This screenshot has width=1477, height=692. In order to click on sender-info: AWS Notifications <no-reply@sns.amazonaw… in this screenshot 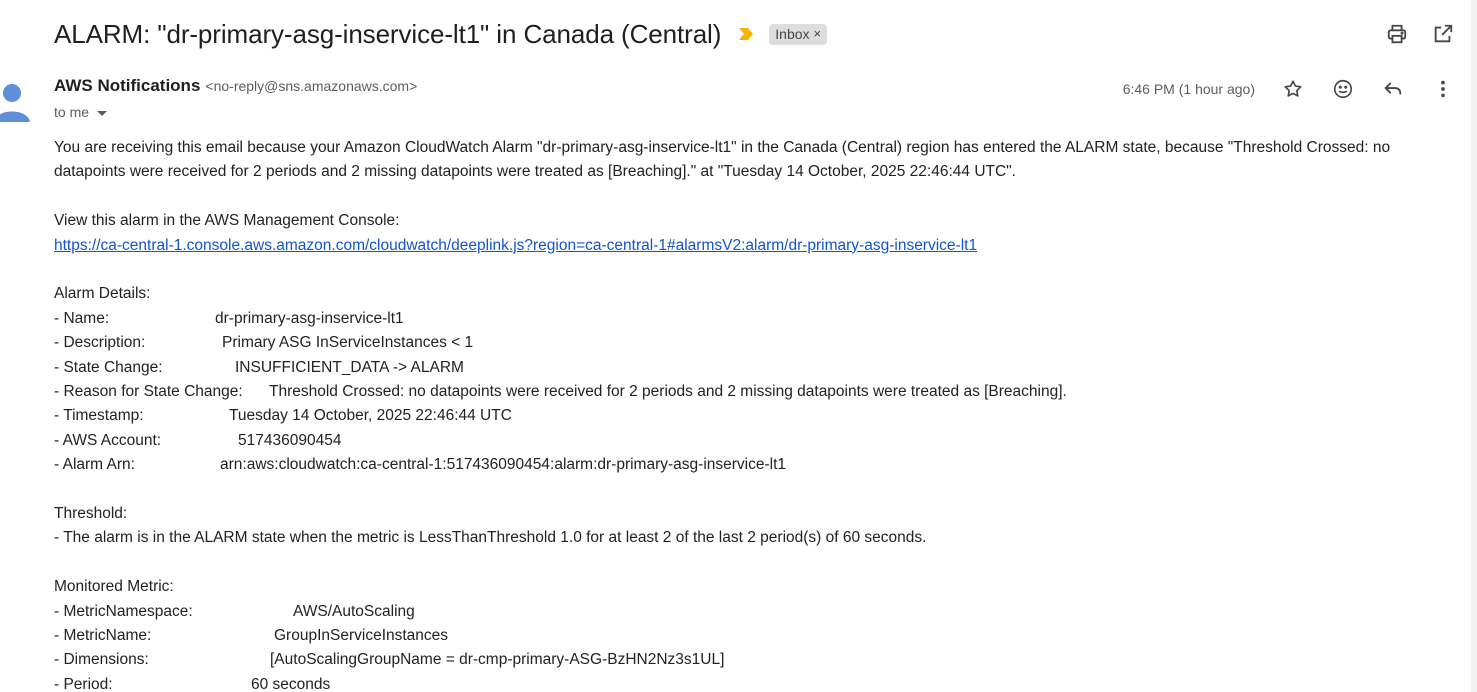, I will do `click(235, 86)`.